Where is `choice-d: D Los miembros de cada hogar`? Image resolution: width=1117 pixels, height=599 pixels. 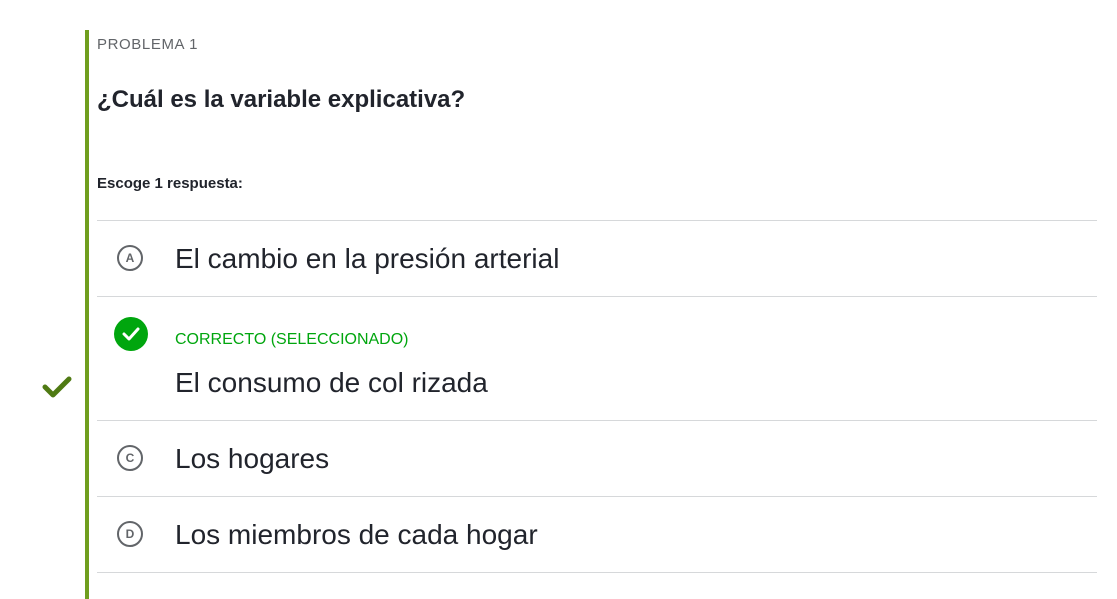
choice-d: D Los miembros de cada hogar is located at coordinates (597, 535).